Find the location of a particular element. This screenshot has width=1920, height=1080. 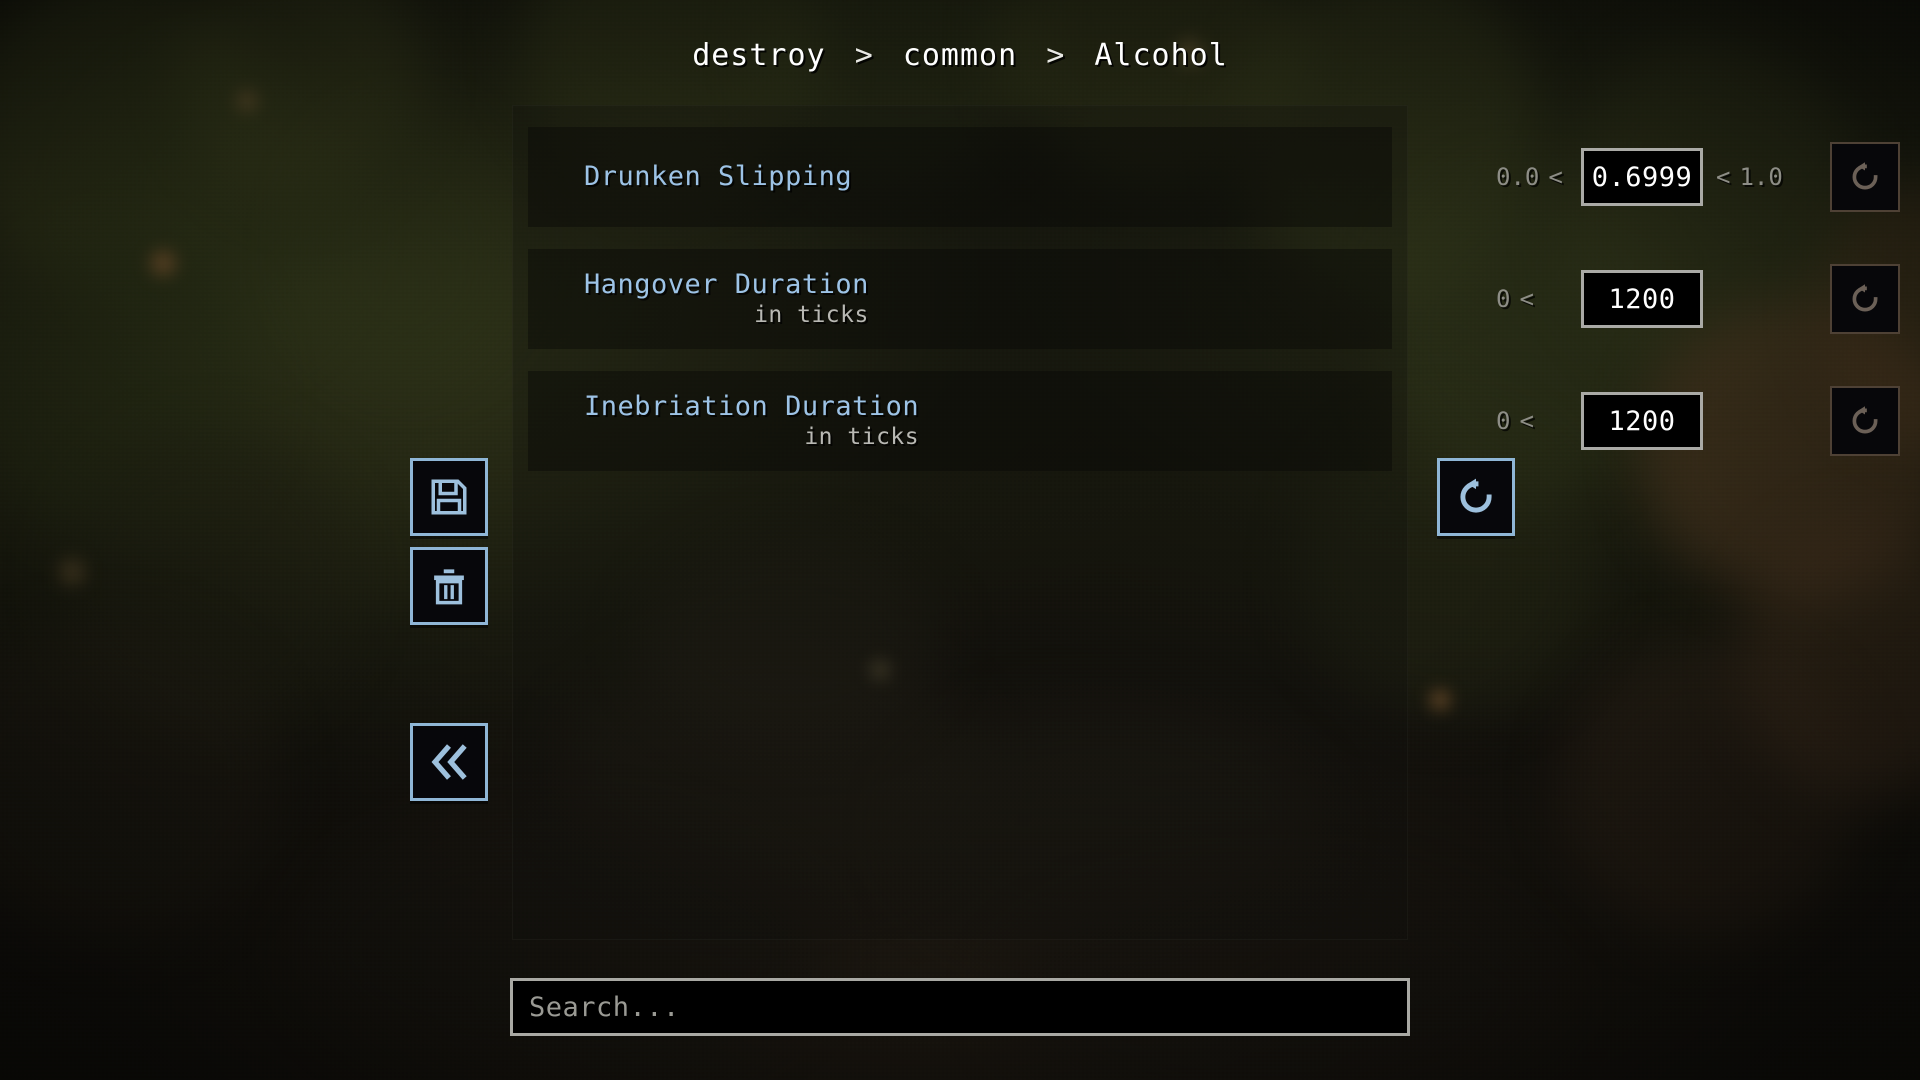

setting-title: Drunken Slipping is located at coordinates (718, 177).